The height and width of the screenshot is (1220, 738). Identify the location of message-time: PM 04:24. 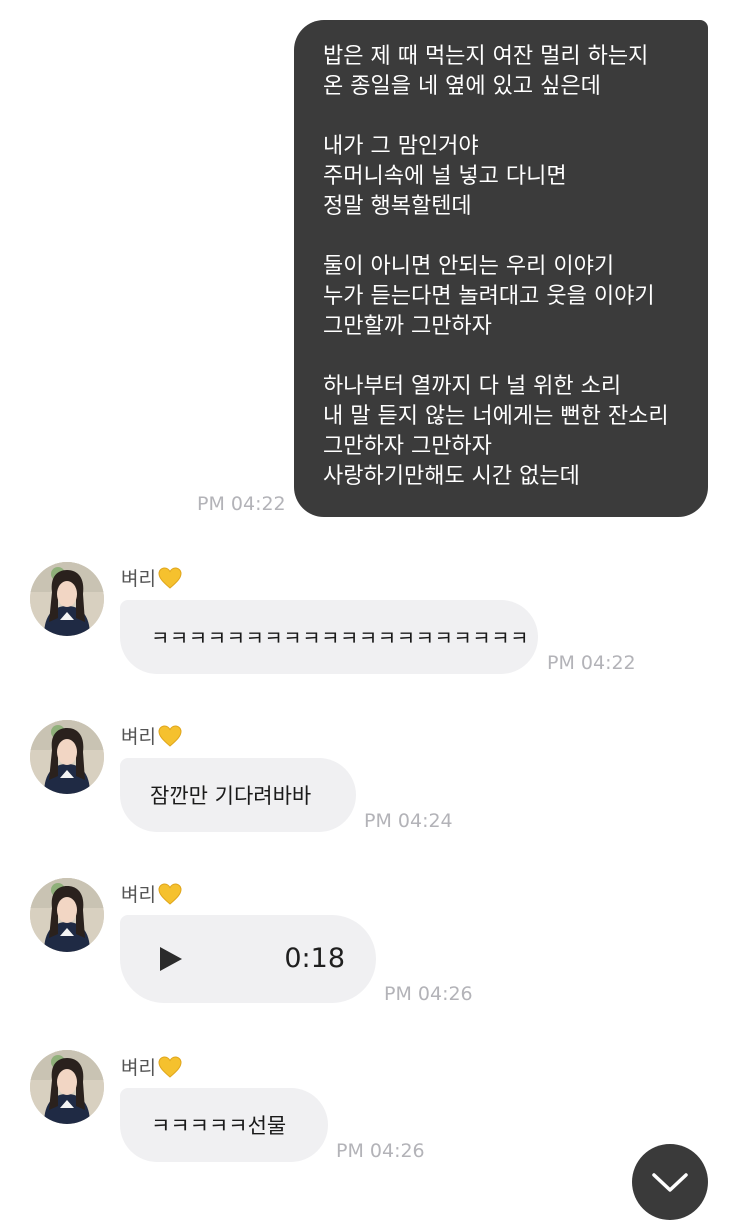
(408, 821).